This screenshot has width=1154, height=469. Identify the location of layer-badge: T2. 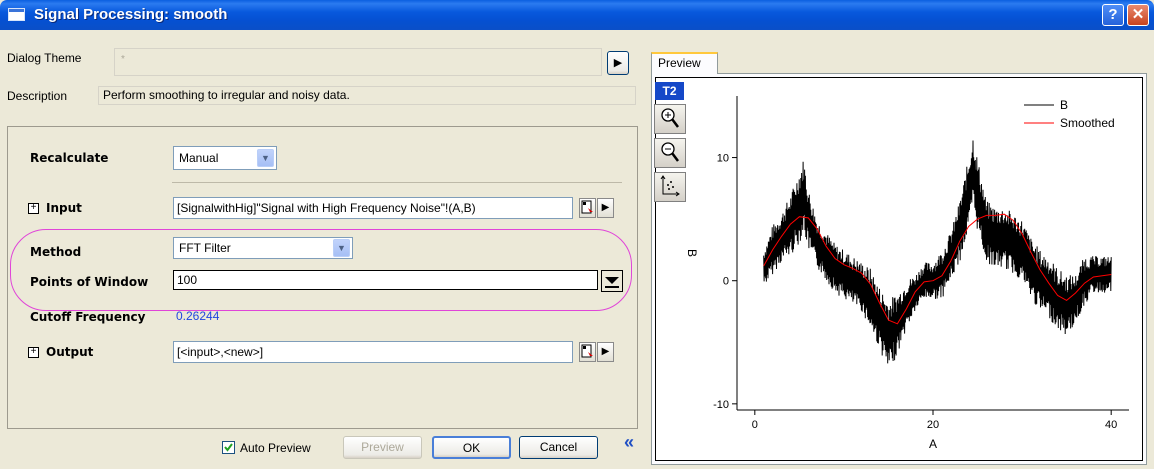
(669, 91).